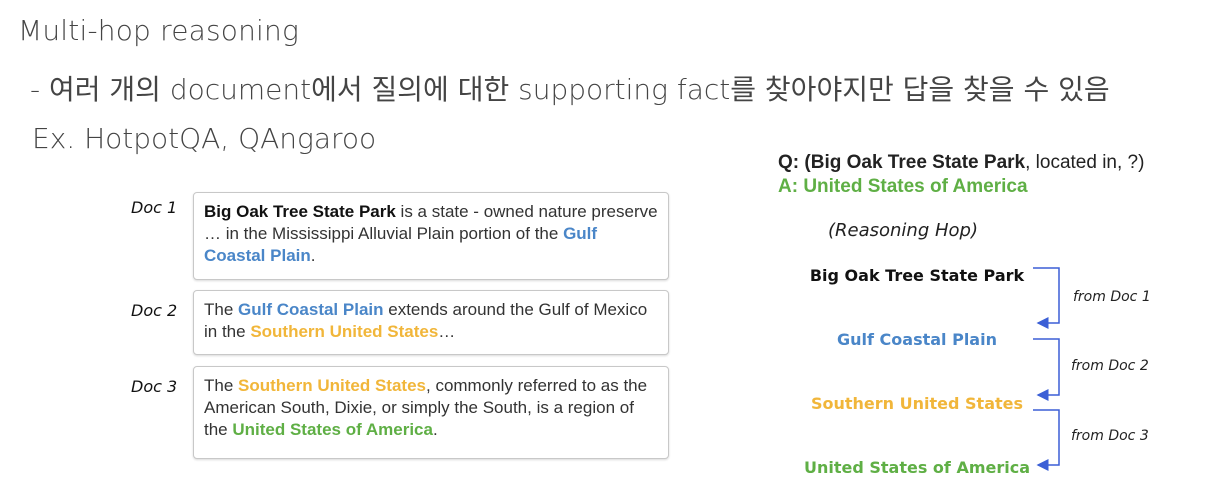  I want to click on hop-arrows, so click(1046, 369).